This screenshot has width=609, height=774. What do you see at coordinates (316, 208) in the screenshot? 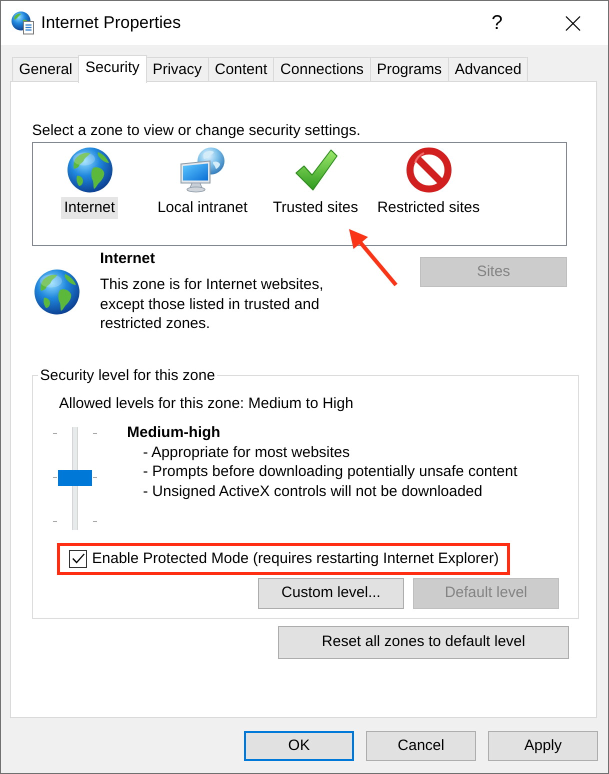
I see `zone-label: Trusted sites` at bounding box center [316, 208].